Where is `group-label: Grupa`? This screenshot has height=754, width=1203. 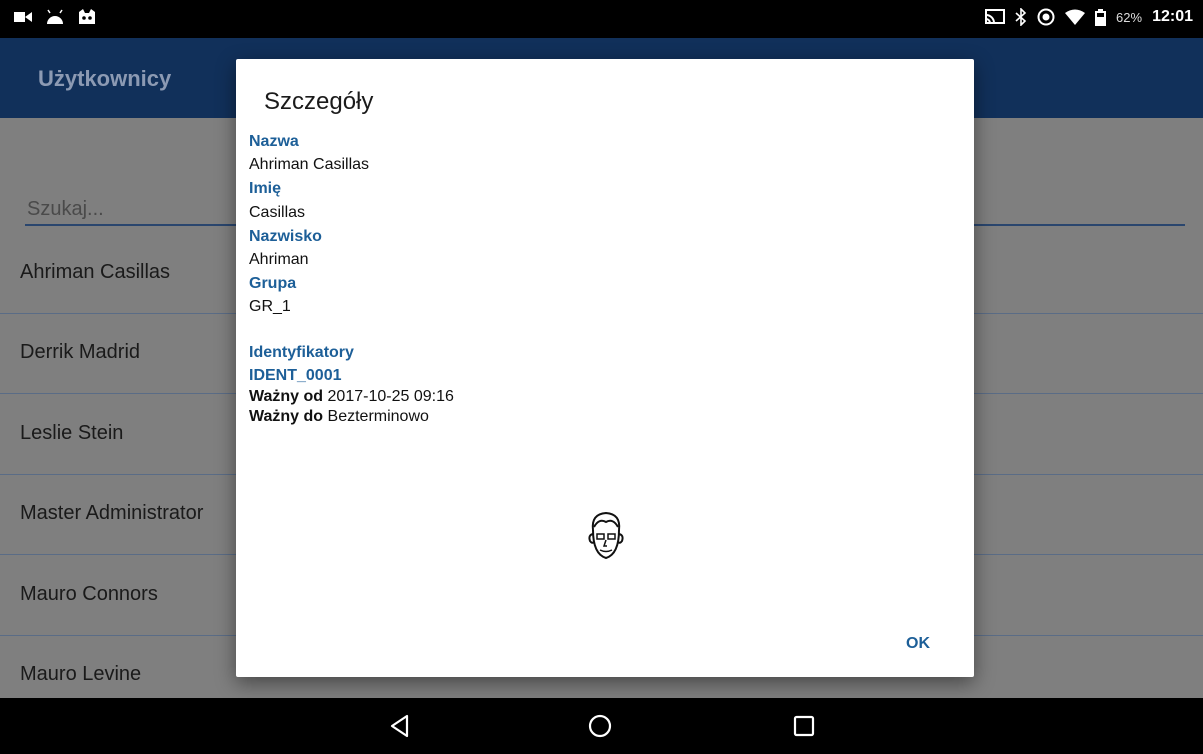
group-label: Grupa is located at coordinates (273, 283).